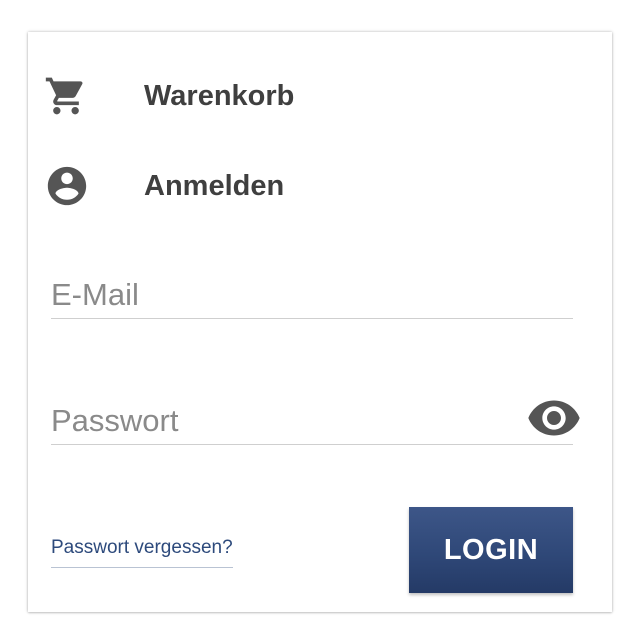  Describe the element at coordinates (554, 418) in the screenshot. I see `eye-icon` at that location.